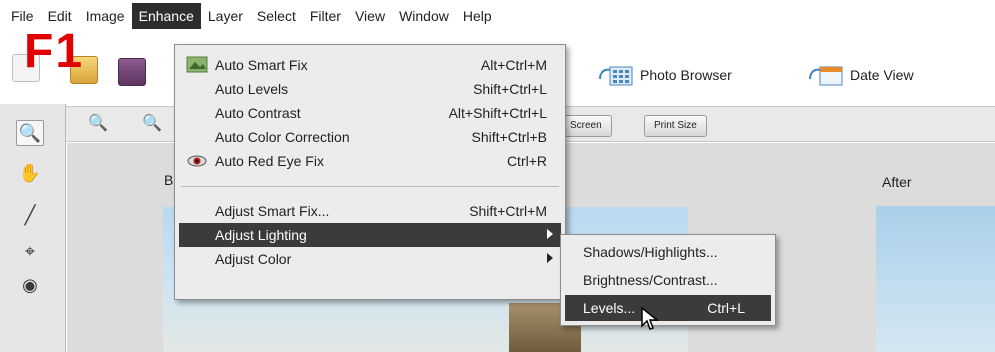 The width and height of the screenshot is (995, 352). What do you see at coordinates (686, 75) in the screenshot?
I see `photo-browser-label: Photo Browser` at bounding box center [686, 75].